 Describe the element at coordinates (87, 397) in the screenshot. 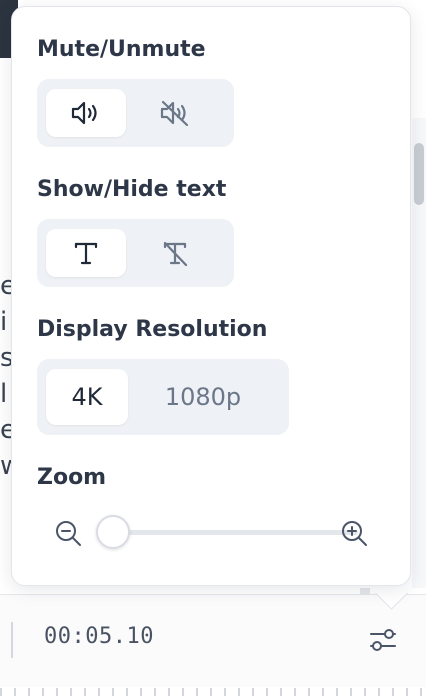

I see `resolution-option-4k: 4K` at that location.